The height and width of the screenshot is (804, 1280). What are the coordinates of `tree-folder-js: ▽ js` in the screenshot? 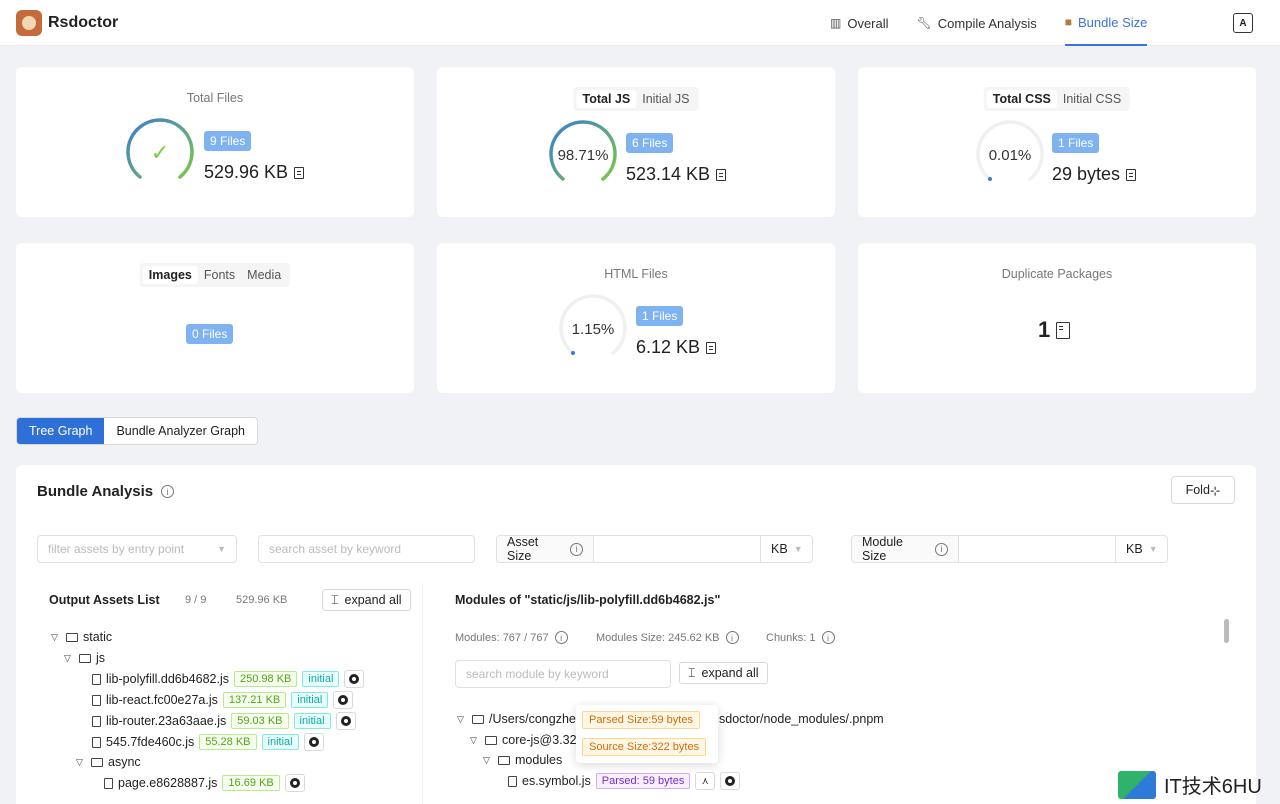 It's located at (84, 658).